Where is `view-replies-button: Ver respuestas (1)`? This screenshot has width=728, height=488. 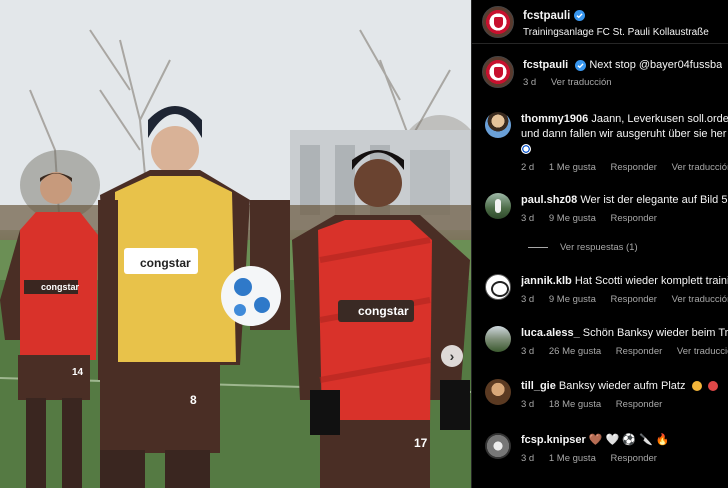
view-replies-button: Ver respuestas (1) is located at coordinates (583, 247).